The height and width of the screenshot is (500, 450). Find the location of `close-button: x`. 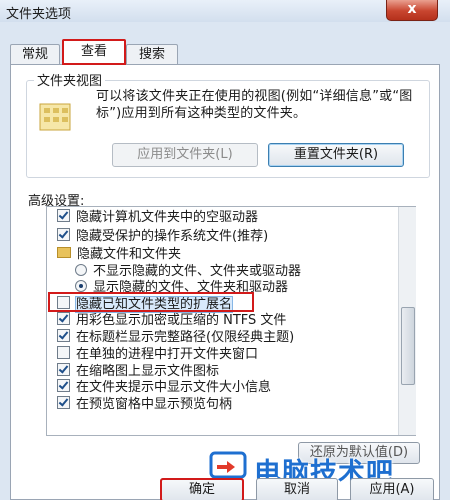

close-button: x is located at coordinates (412, 10).